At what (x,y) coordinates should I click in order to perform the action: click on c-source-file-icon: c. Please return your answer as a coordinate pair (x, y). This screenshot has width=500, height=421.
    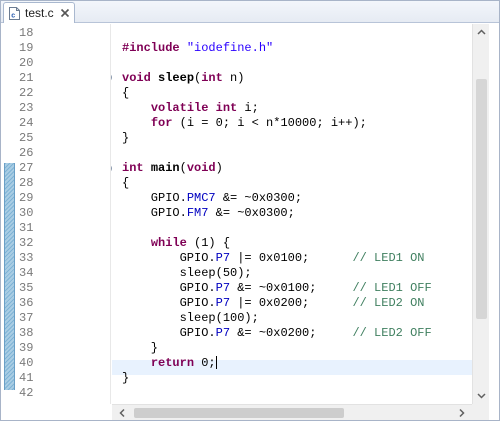
    Looking at the image, I should click on (14, 13).